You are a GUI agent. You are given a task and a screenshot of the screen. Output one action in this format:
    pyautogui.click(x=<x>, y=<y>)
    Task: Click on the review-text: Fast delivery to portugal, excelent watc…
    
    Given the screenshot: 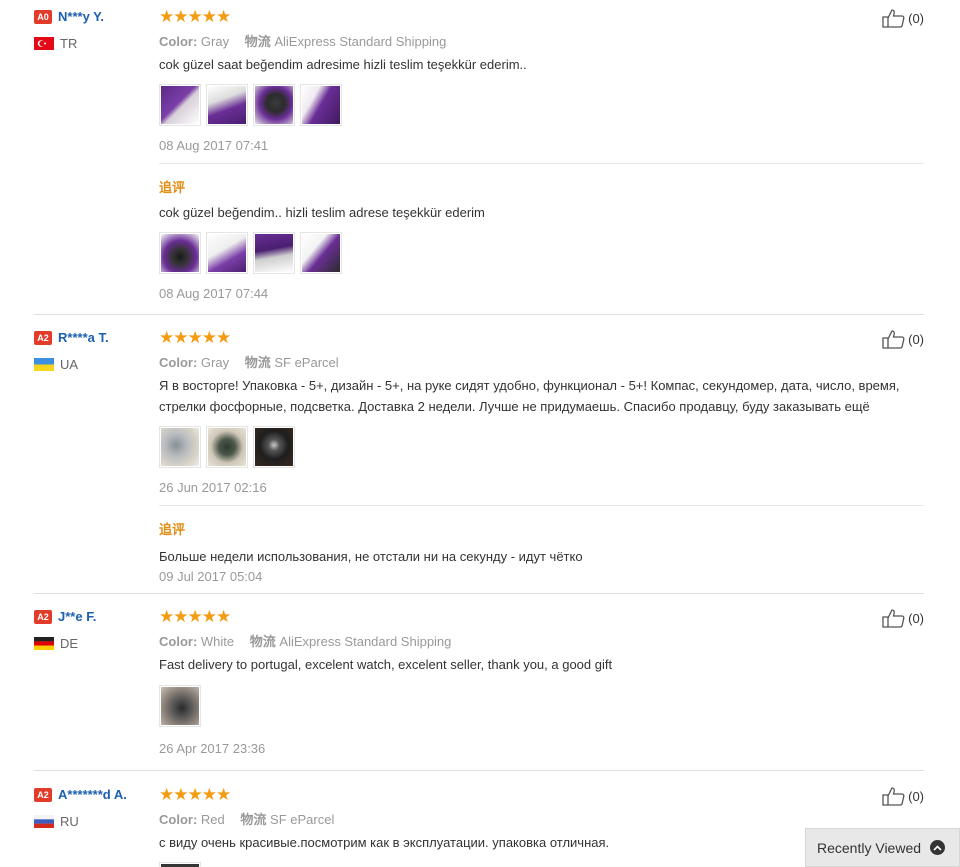 What is the action you would take?
    pyautogui.click(x=386, y=664)
    